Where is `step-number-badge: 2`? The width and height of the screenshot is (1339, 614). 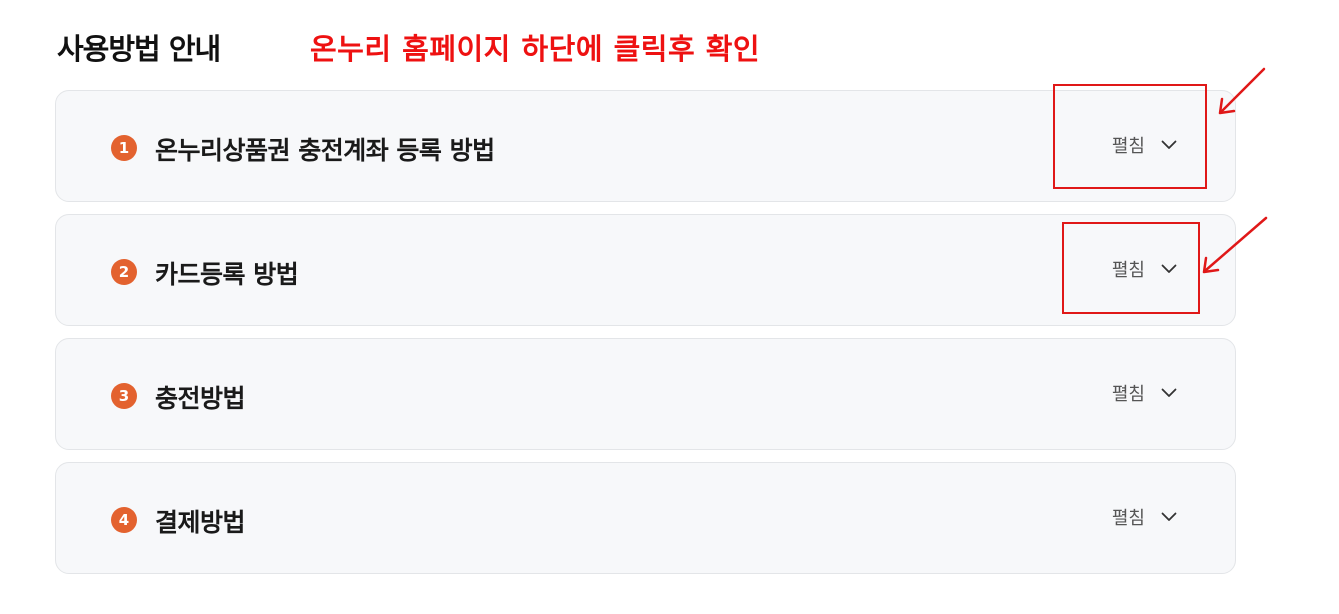 step-number-badge: 2 is located at coordinates (124, 272).